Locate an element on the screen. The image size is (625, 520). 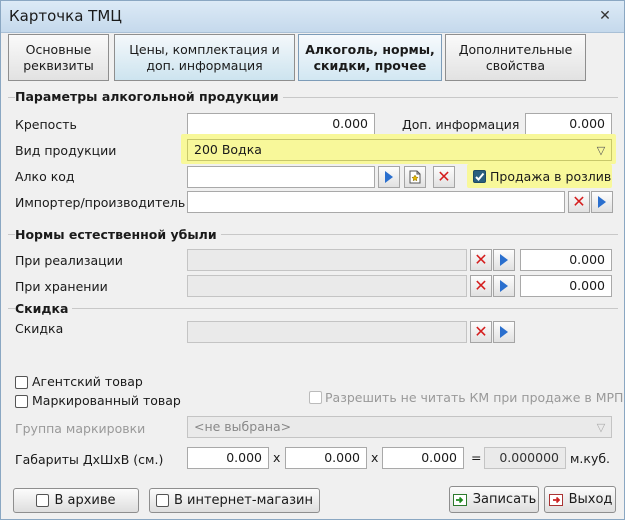
clear-alco-code-button: ✕ is located at coordinates (444, 177).